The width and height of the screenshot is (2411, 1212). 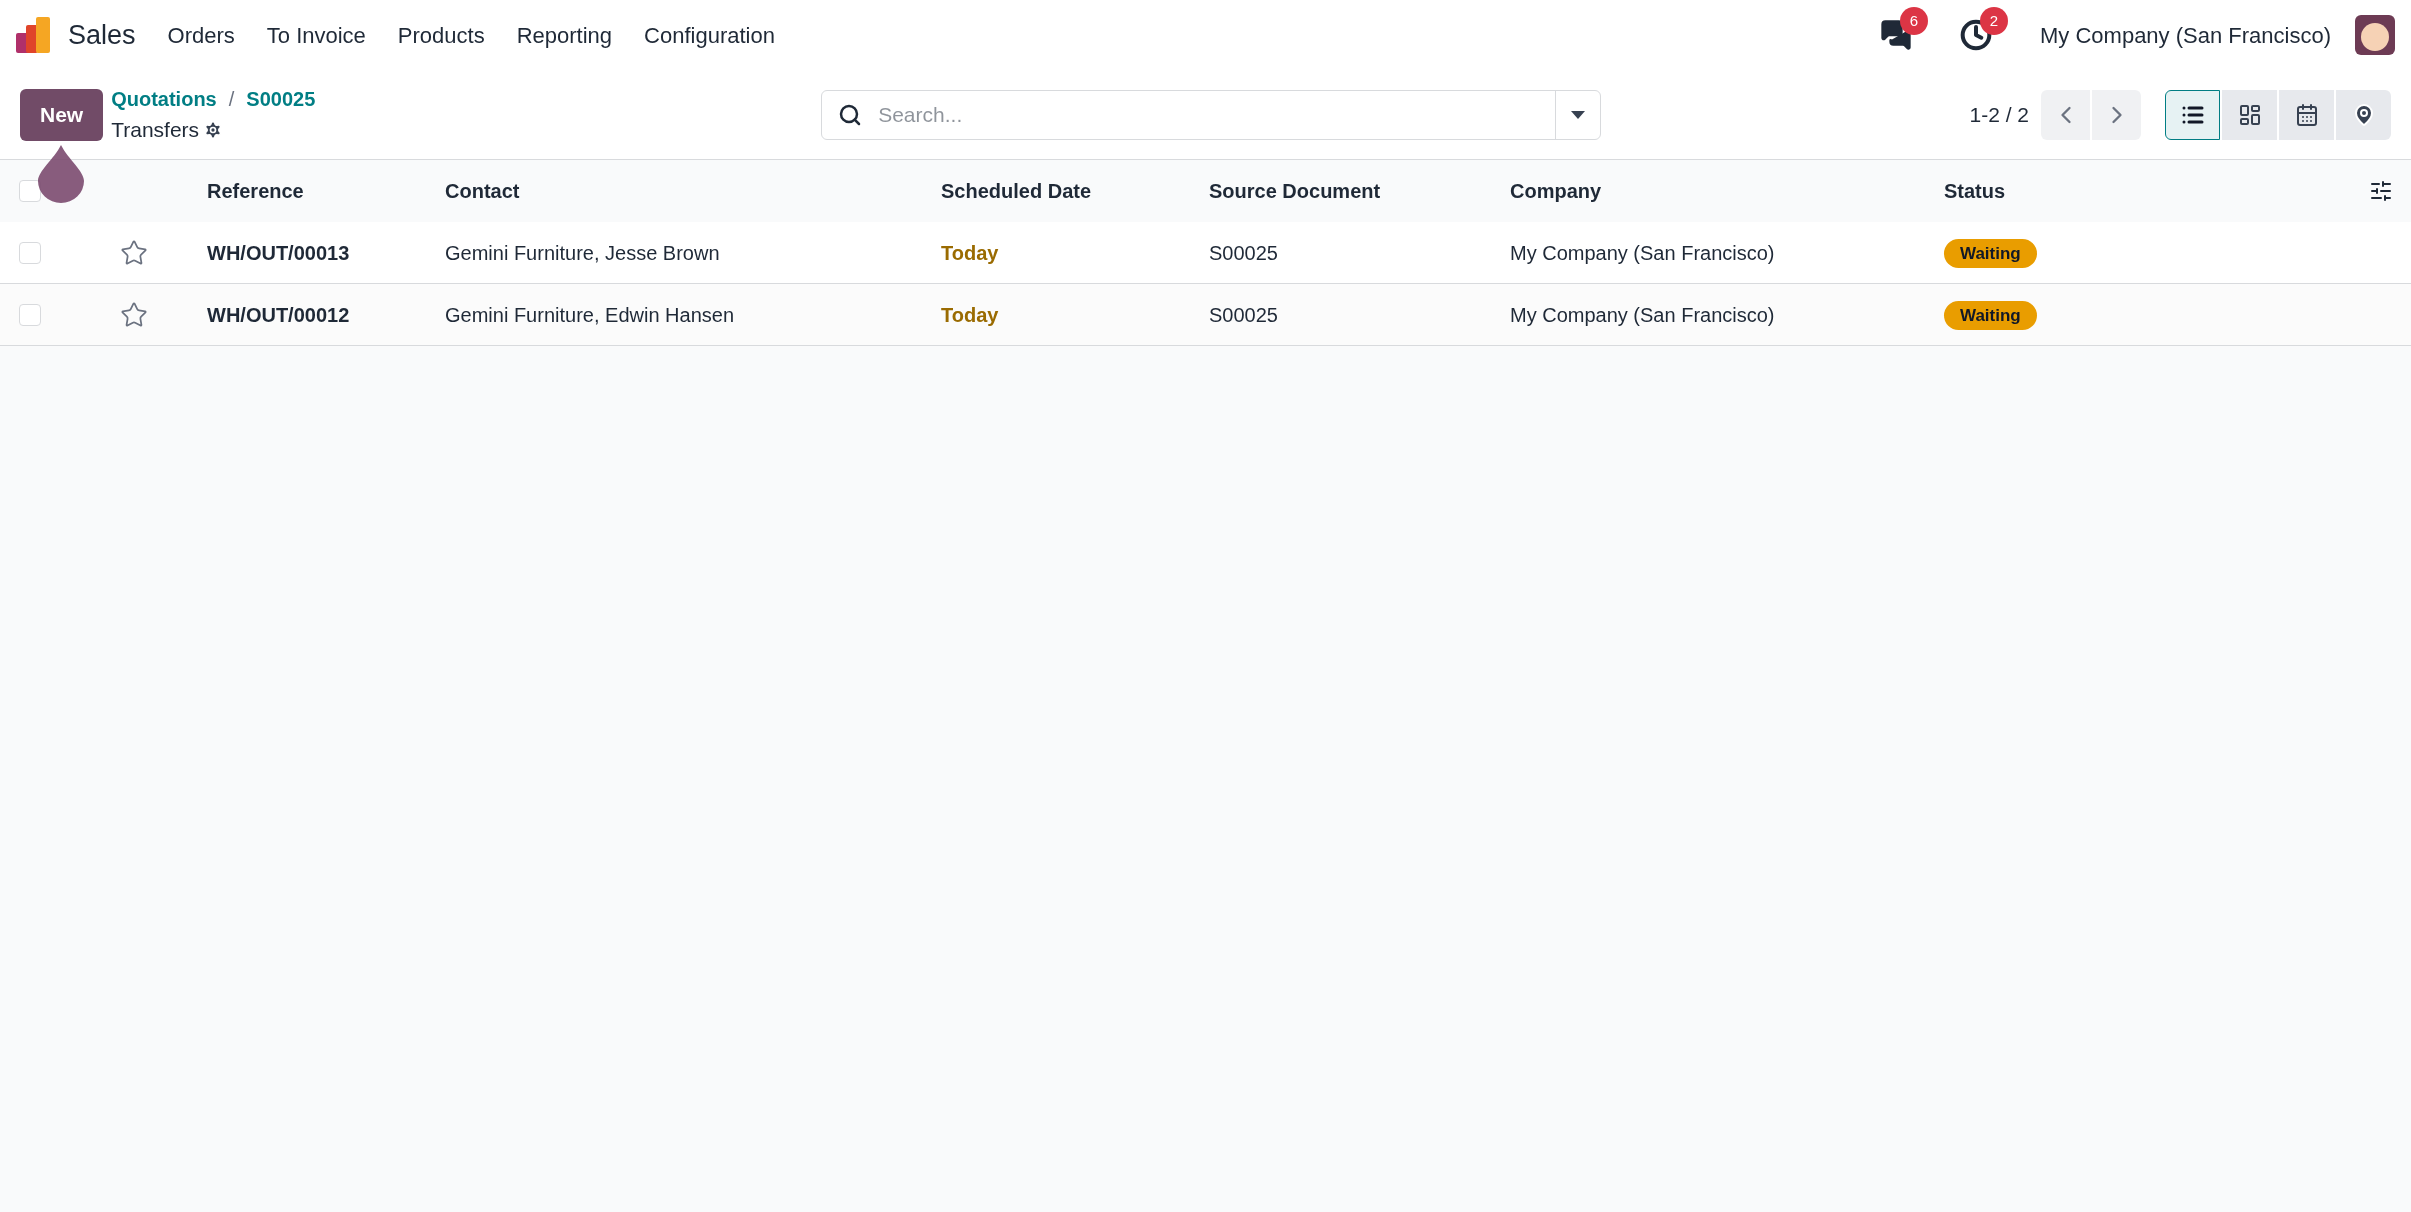 What do you see at coordinates (61, 174) in the screenshot?
I see `click-ripple-drawing` at bounding box center [61, 174].